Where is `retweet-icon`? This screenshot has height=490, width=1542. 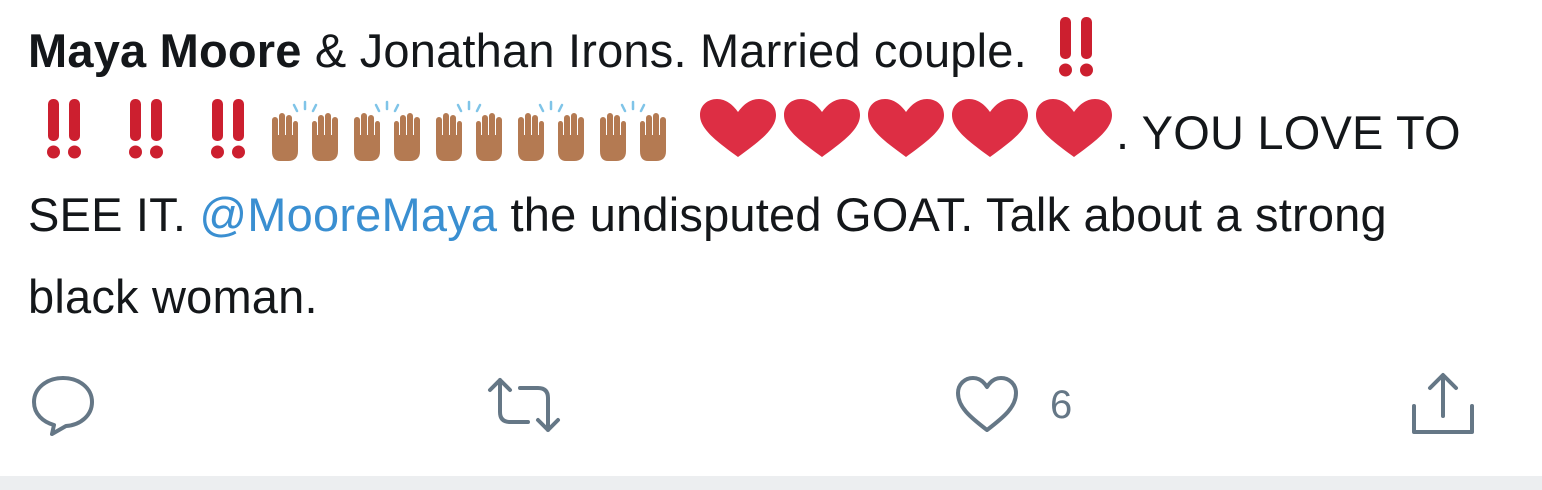 retweet-icon is located at coordinates (524, 405).